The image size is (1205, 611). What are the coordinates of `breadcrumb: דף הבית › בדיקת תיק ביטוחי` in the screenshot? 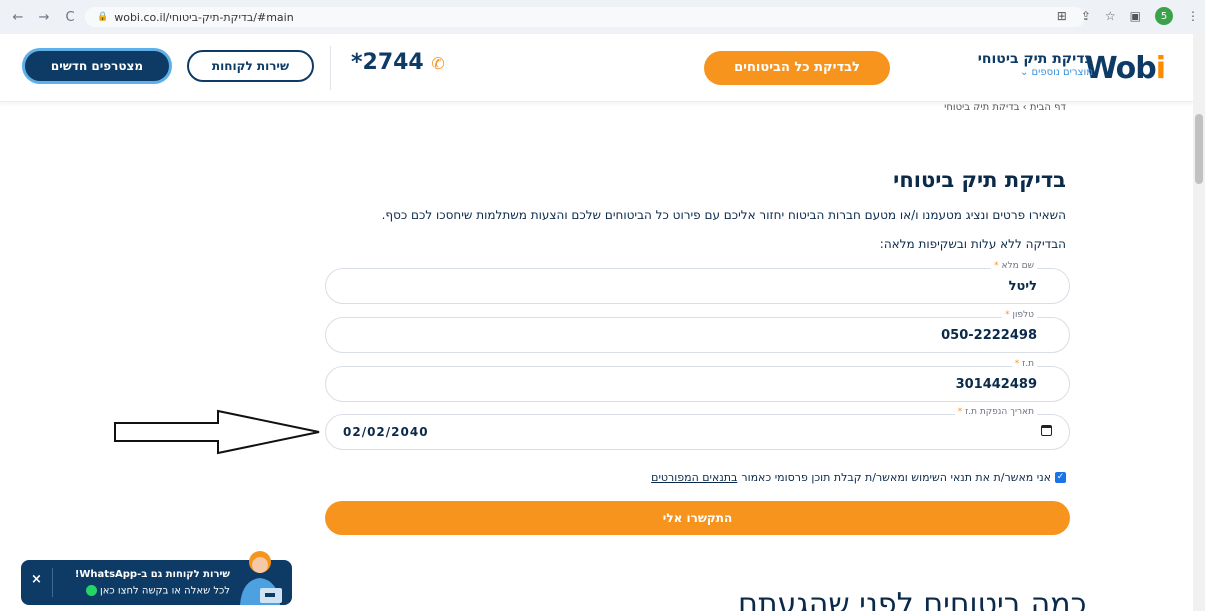 It's located at (1005, 106).